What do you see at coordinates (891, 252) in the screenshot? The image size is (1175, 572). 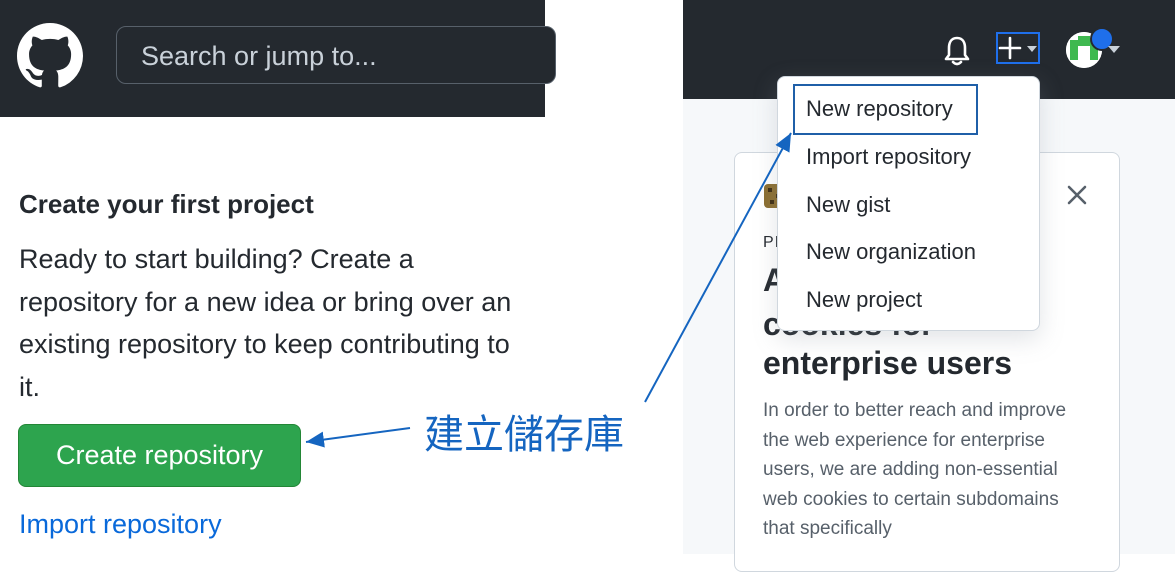 I see `menu-item-new-organization: New organization` at bounding box center [891, 252].